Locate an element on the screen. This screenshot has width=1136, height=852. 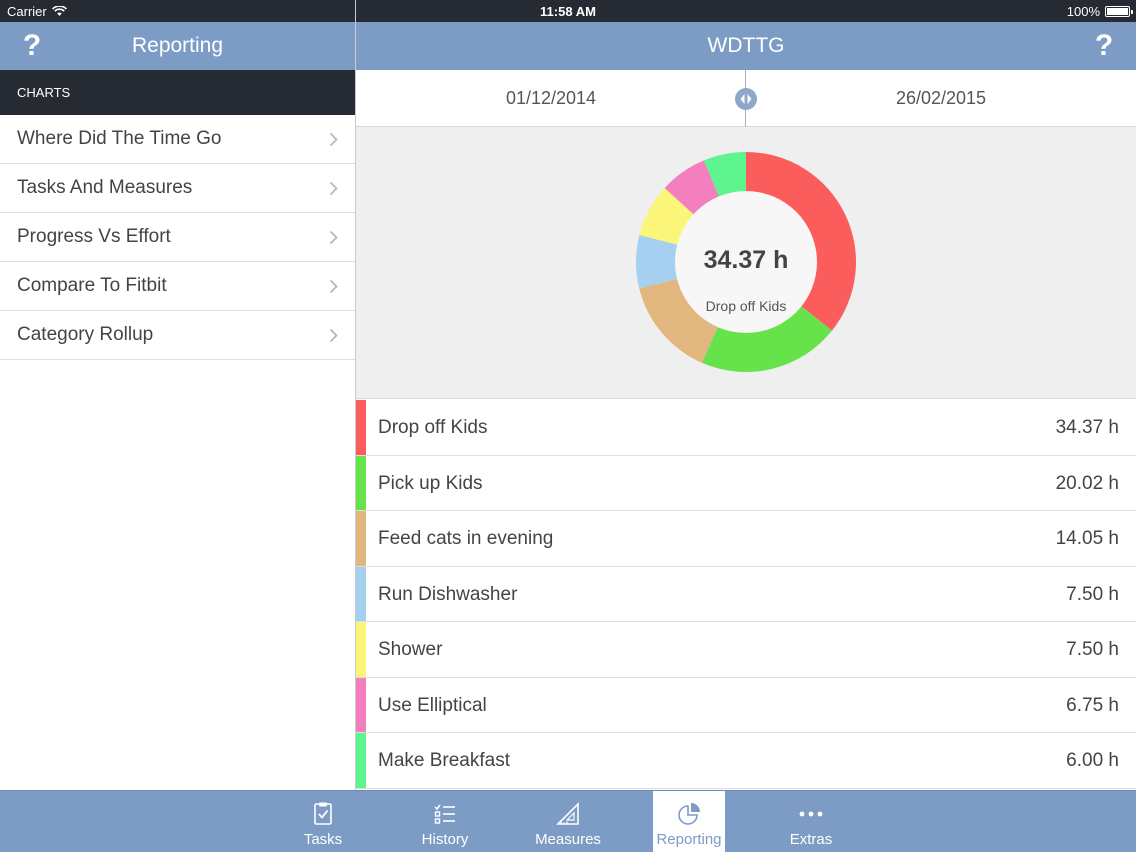
task-name: Use Elliptical is located at coordinates (432, 705).